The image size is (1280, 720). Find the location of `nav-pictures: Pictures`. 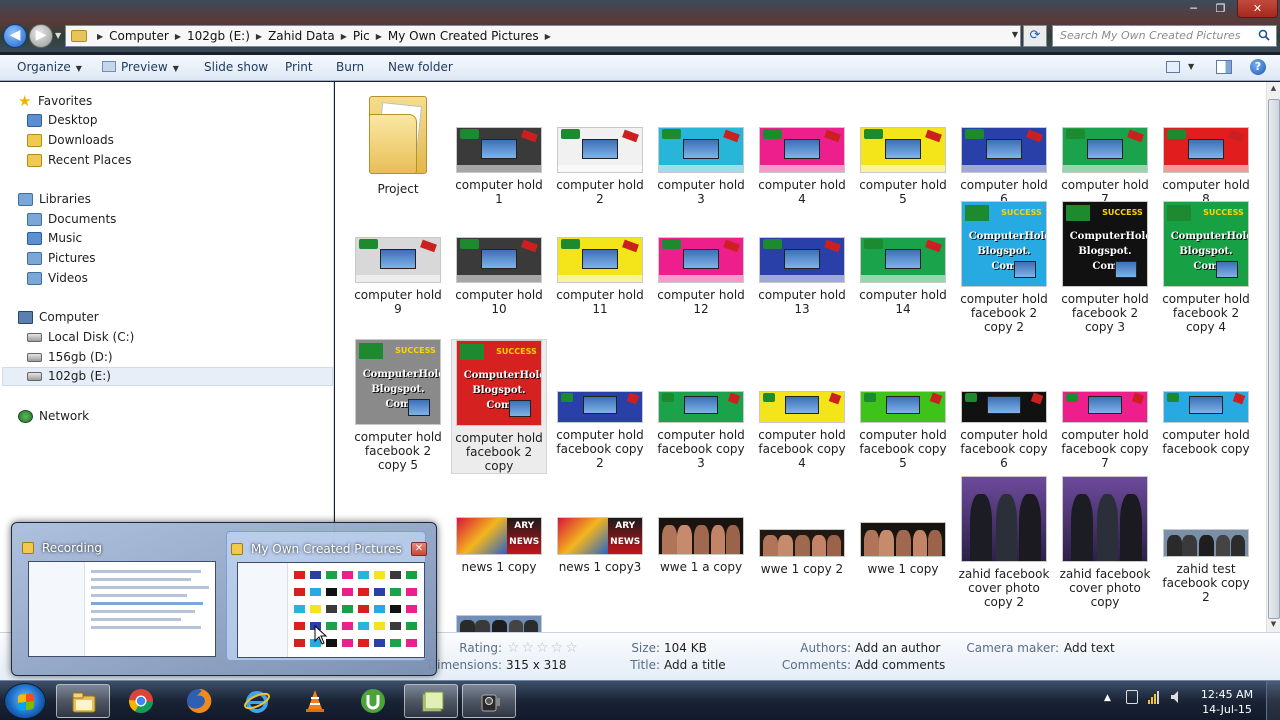

nav-pictures: Pictures is located at coordinates (61, 258).